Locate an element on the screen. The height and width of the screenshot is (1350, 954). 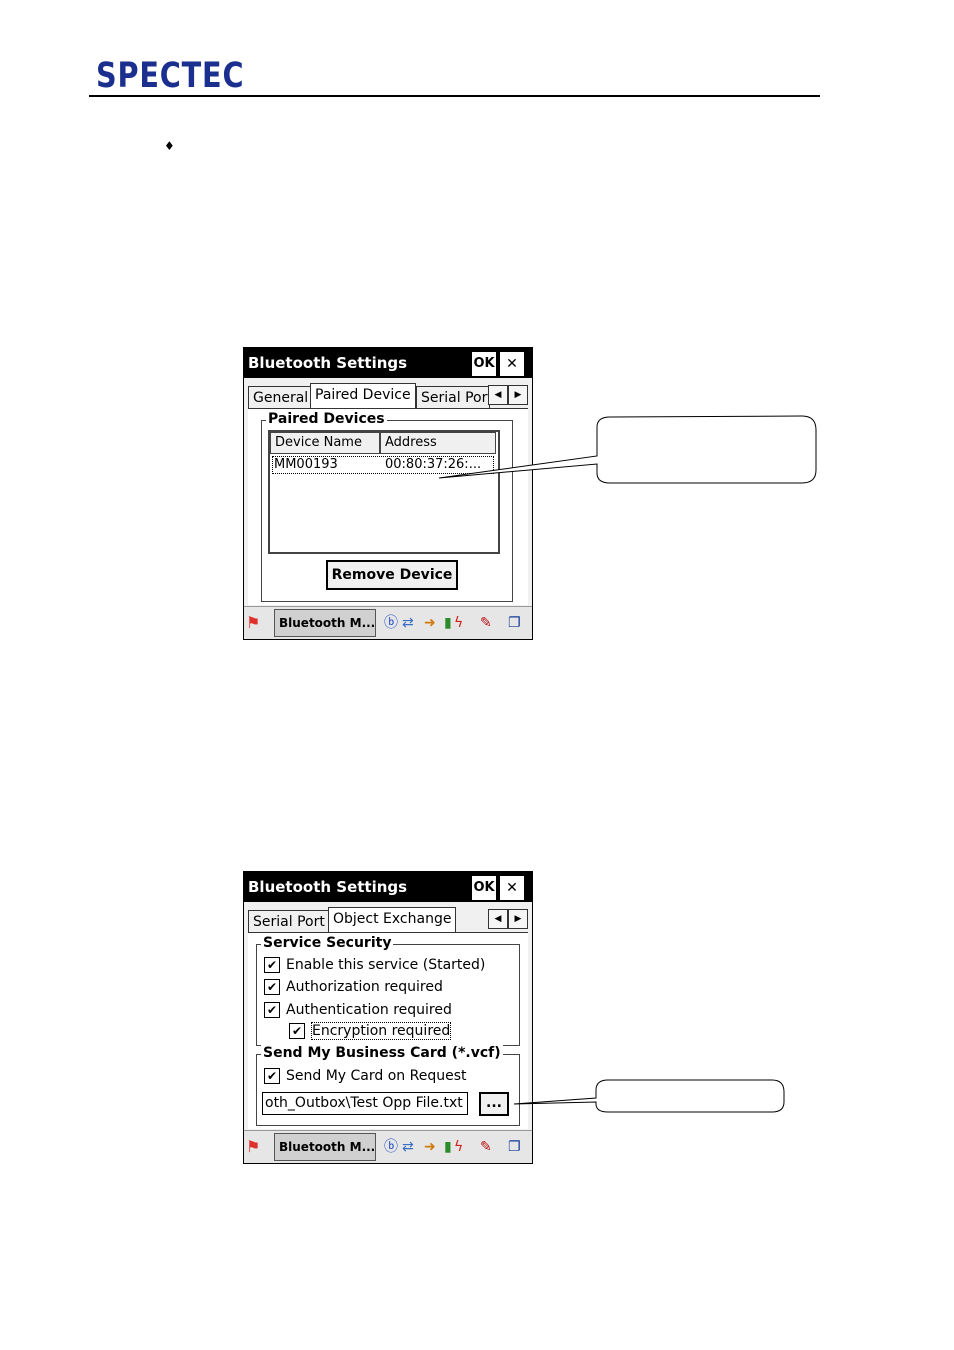
remove-device-button: Remove Device is located at coordinates (392, 575).